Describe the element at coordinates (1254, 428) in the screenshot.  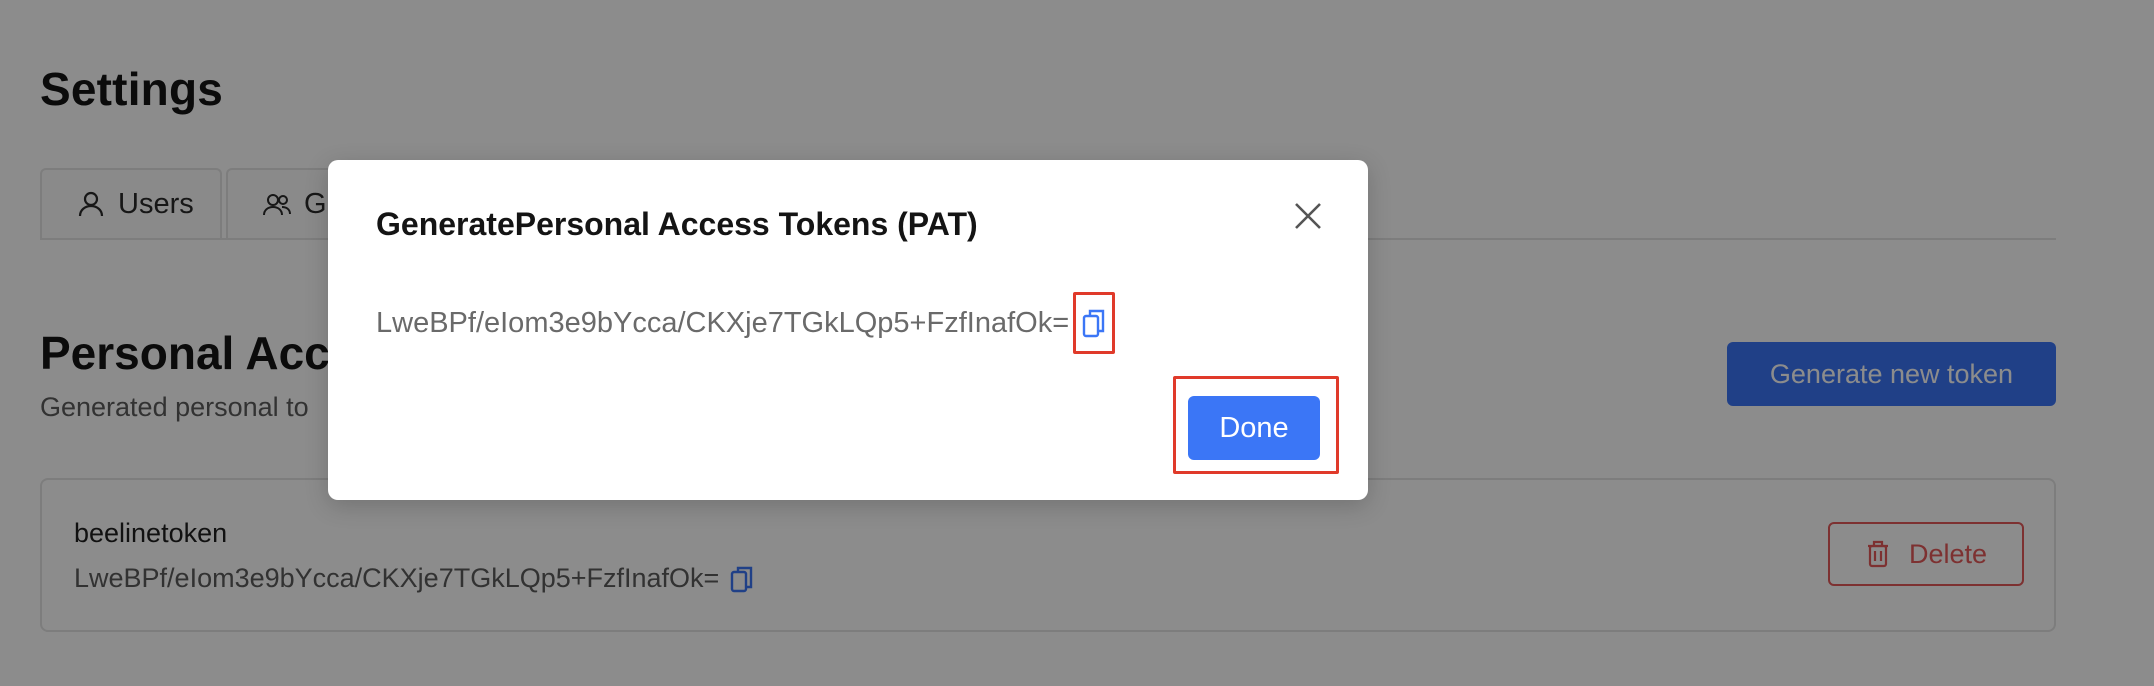
I see `done-button: Done` at that location.